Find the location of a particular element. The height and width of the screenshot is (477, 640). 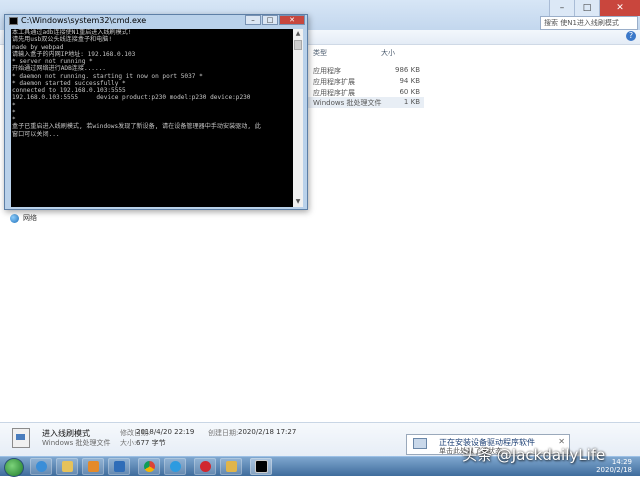

chrome-icon is located at coordinates (149, 466).